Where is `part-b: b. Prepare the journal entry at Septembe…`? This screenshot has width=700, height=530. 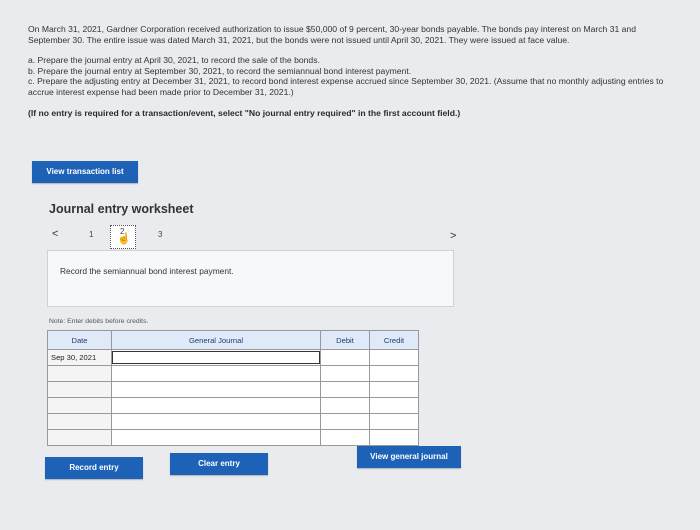
part-b: b. Prepare the journal entry at Septembe… is located at coordinates (220, 70).